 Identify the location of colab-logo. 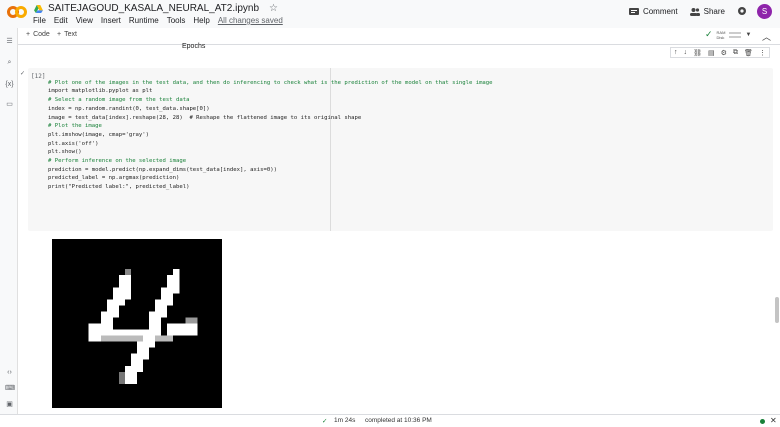
(17, 12).